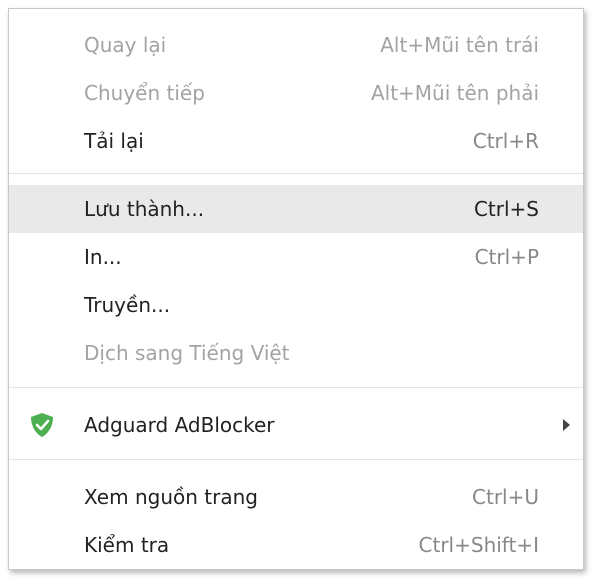 The width and height of the screenshot is (600, 581). Describe the element at coordinates (296, 93) in the screenshot. I see `menu-item-forward: Chuyển tiếp Alt+Mũi tên phải` at that location.